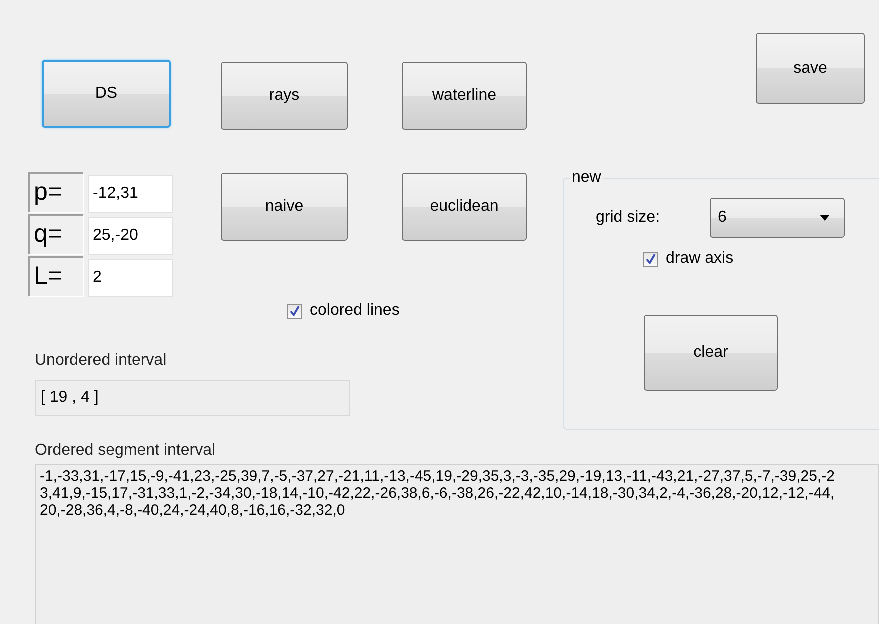 Image resolution: width=879 pixels, height=624 pixels. What do you see at coordinates (56, 234) in the screenshot?
I see `param-label: q=` at bounding box center [56, 234].